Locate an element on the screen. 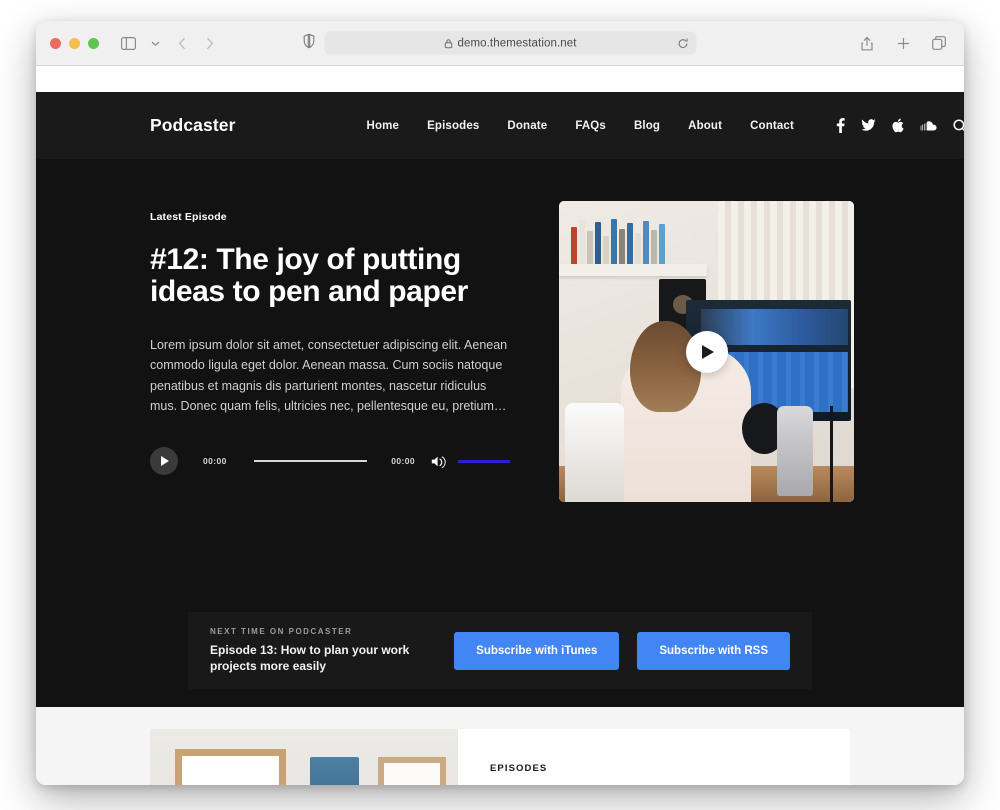 The image size is (1000, 810). address-bar: demo.themestation.net is located at coordinates (510, 43).